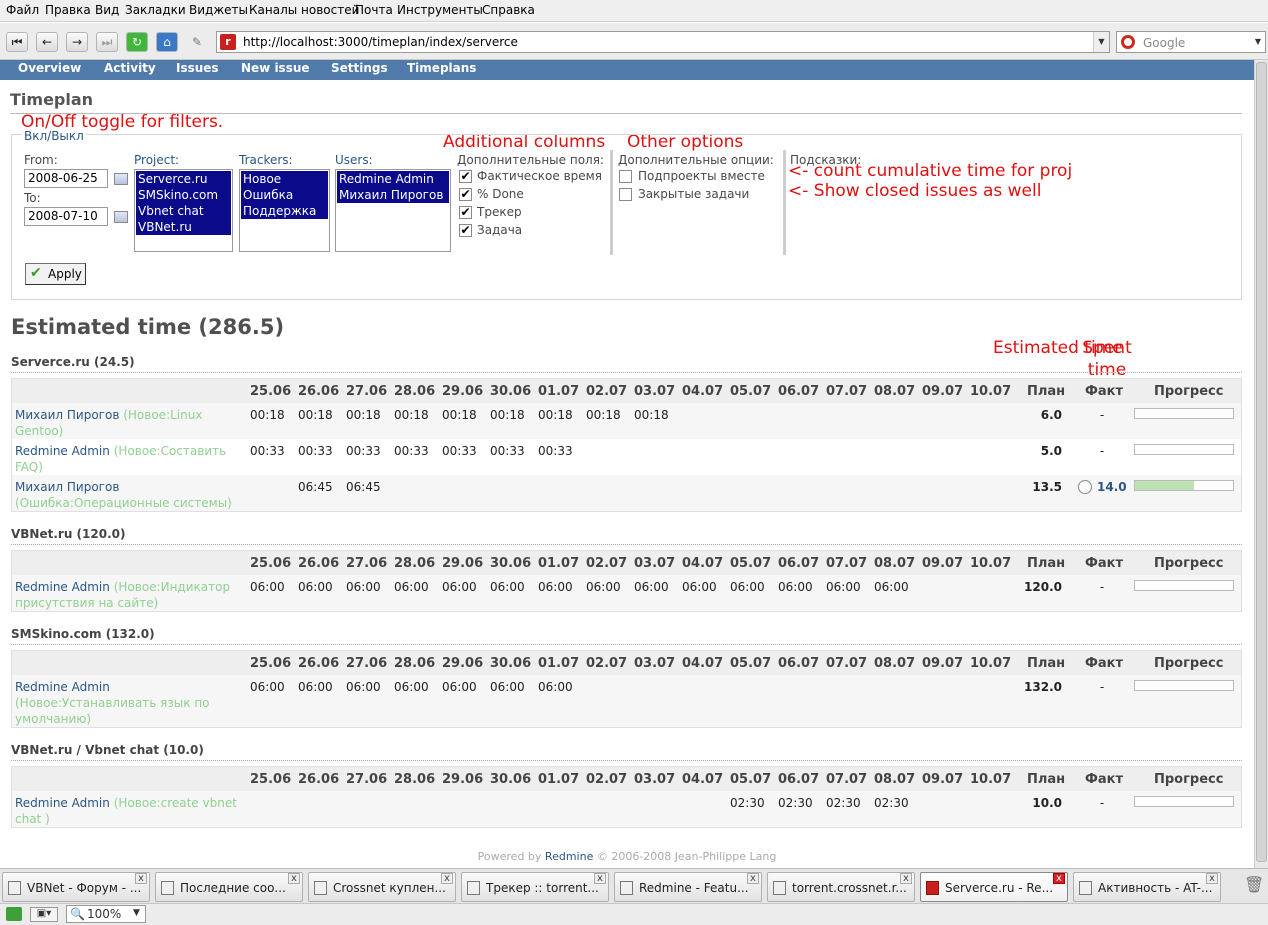 This screenshot has width=1268, height=925. Describe the element at coordinates (991, 779) in the screenshot. I see `day-header: 10.07` at that location.